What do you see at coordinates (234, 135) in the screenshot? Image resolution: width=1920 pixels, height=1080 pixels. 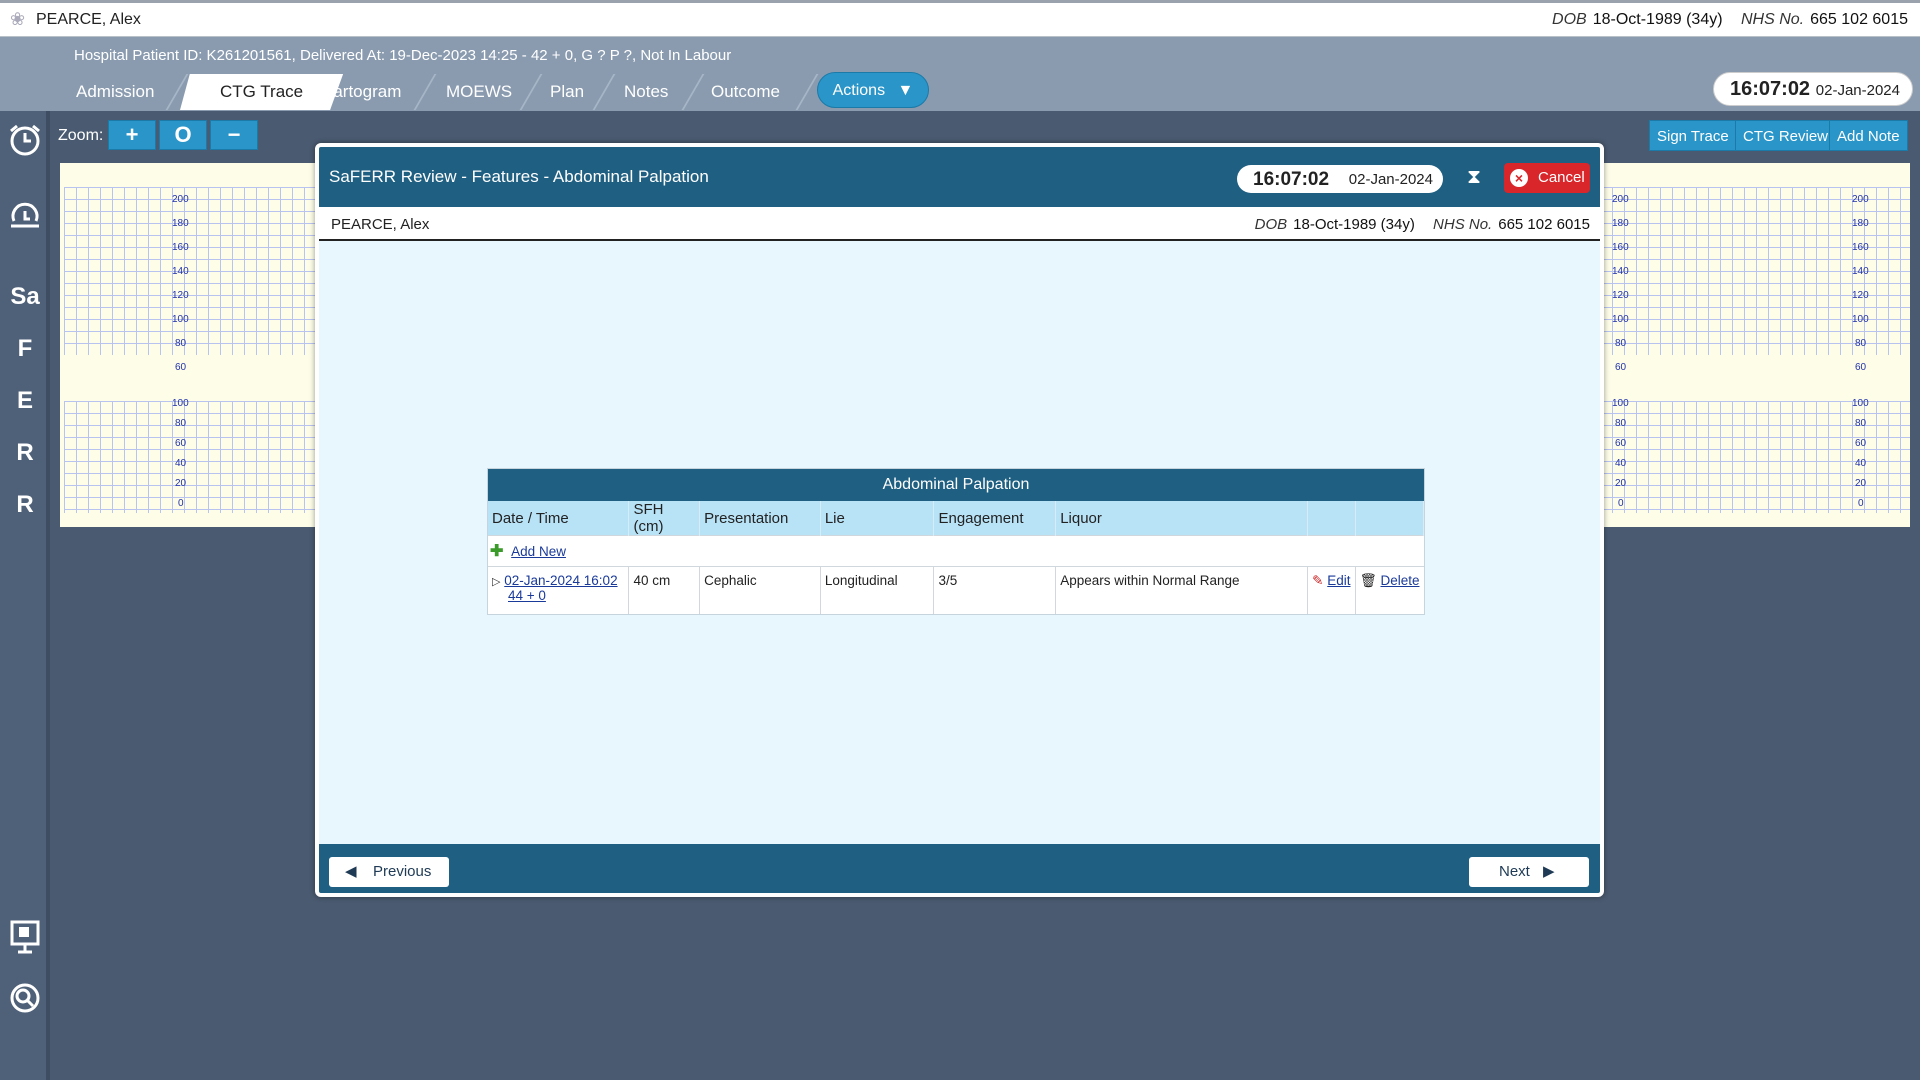 I see `zoom-out-button: −` at bounding box center [234, 135].